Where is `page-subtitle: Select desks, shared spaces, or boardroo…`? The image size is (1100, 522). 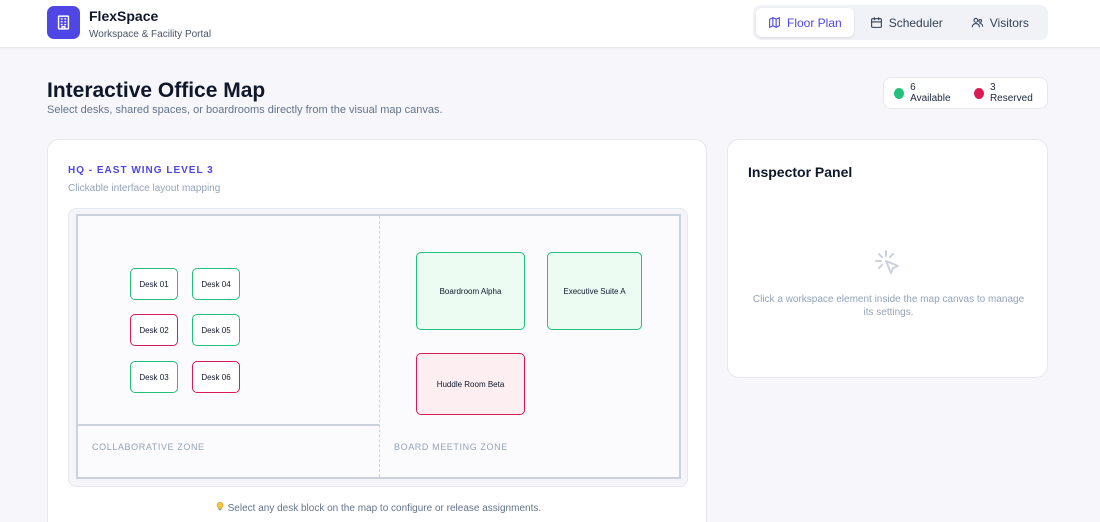
page-subtitle: Select desks, shared spaces, or boardroo… is located at coordinates (245, 110).